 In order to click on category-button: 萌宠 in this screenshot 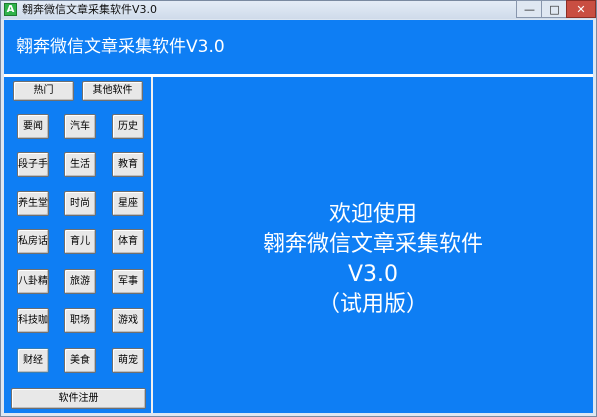, I will do `click(128, 360)`.